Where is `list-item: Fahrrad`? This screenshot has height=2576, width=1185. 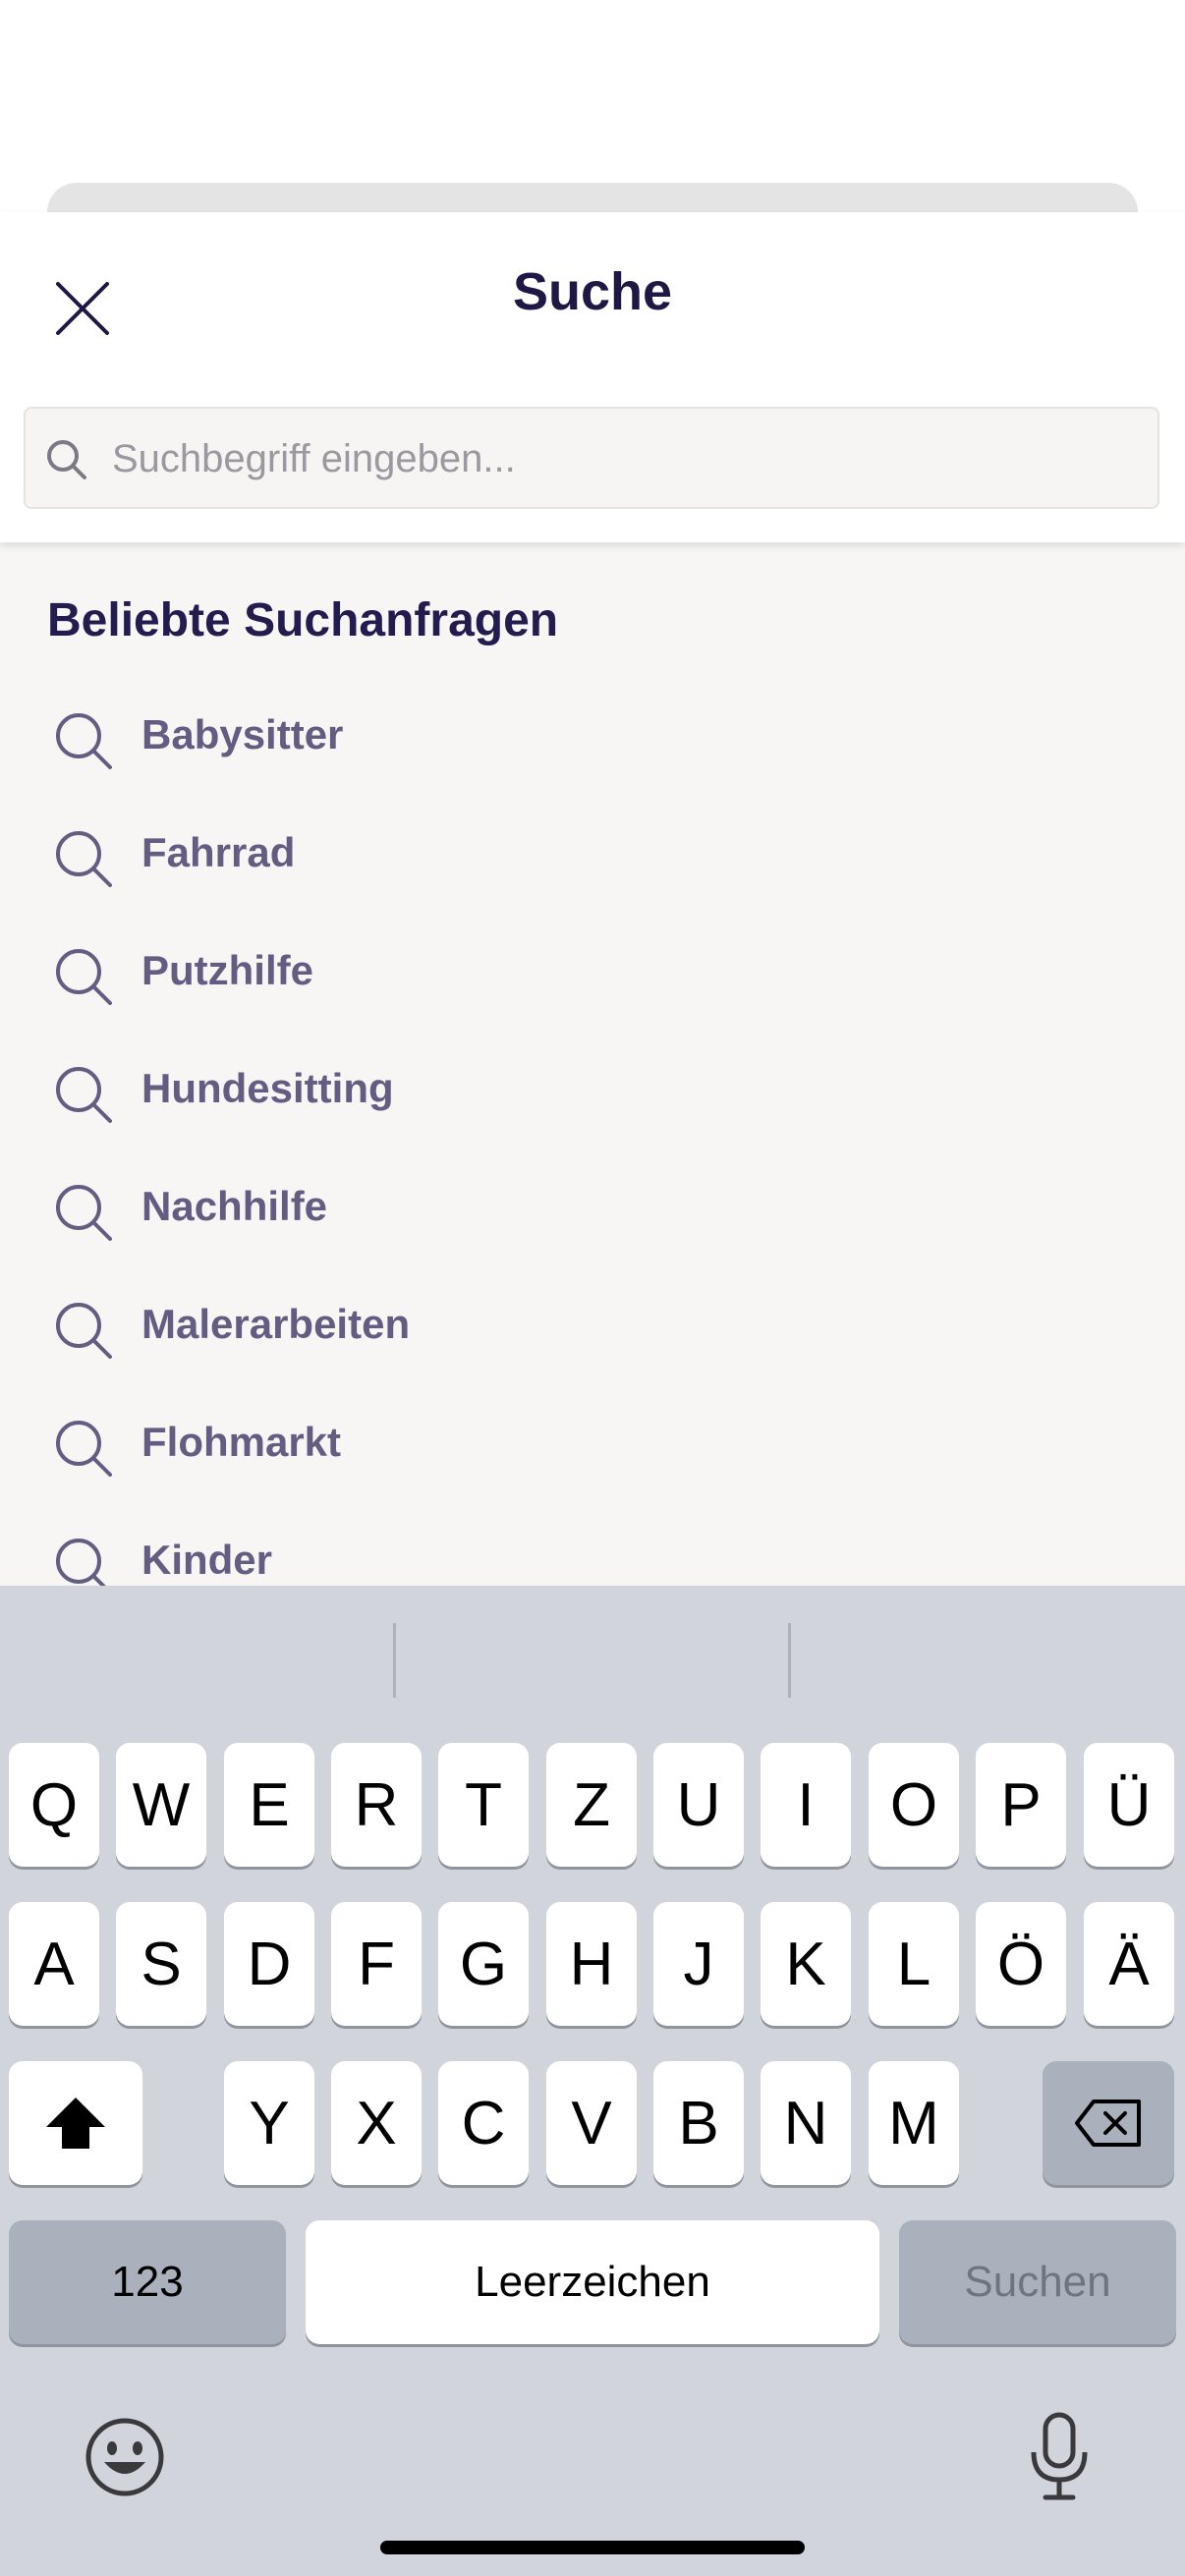 list-item: Fahrrad is located at coordinates (592, 857).